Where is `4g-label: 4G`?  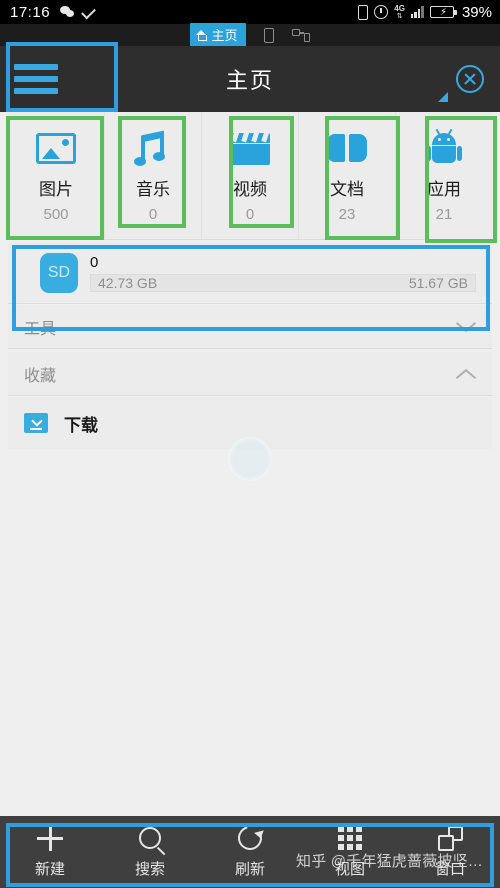
4g-label: 4G is located at coordinates (399, 8).